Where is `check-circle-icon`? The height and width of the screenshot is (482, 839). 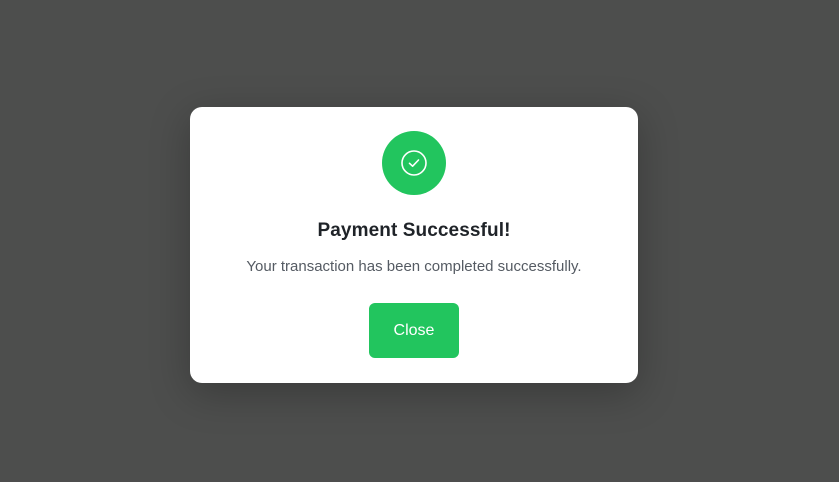
check-circle-icon is located at coordinates (414, 163).